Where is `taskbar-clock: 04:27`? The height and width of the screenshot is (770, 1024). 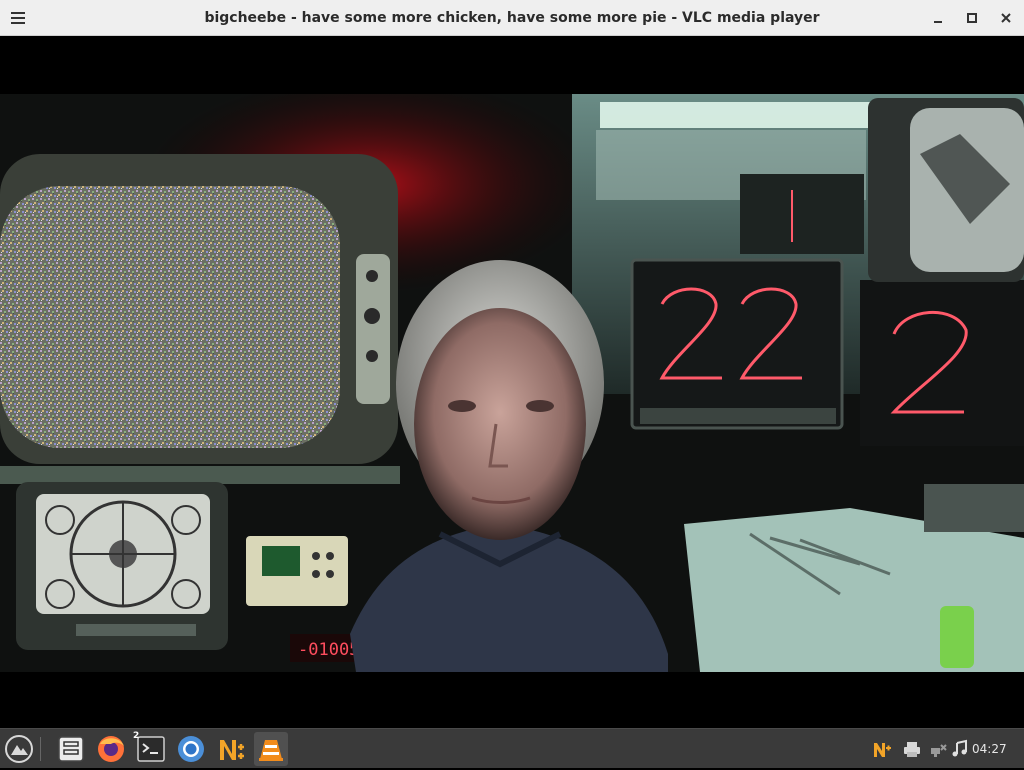
taskbar-clock: 04:27 is located at coordinates (989, 749).